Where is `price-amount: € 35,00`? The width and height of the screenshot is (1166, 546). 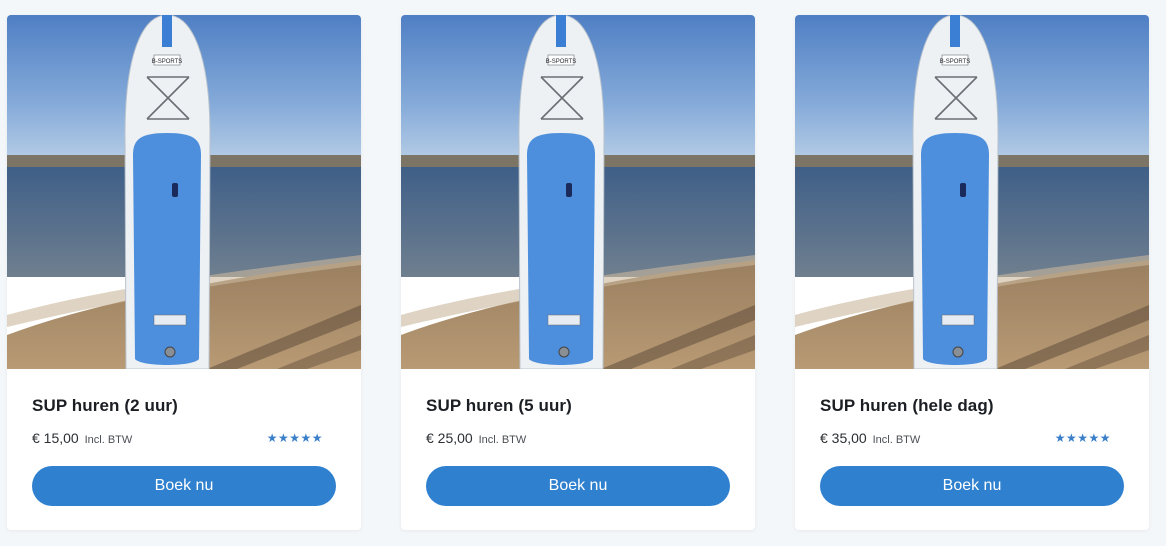 price-amount: € 35,00 is located at coordinates (843, 438).